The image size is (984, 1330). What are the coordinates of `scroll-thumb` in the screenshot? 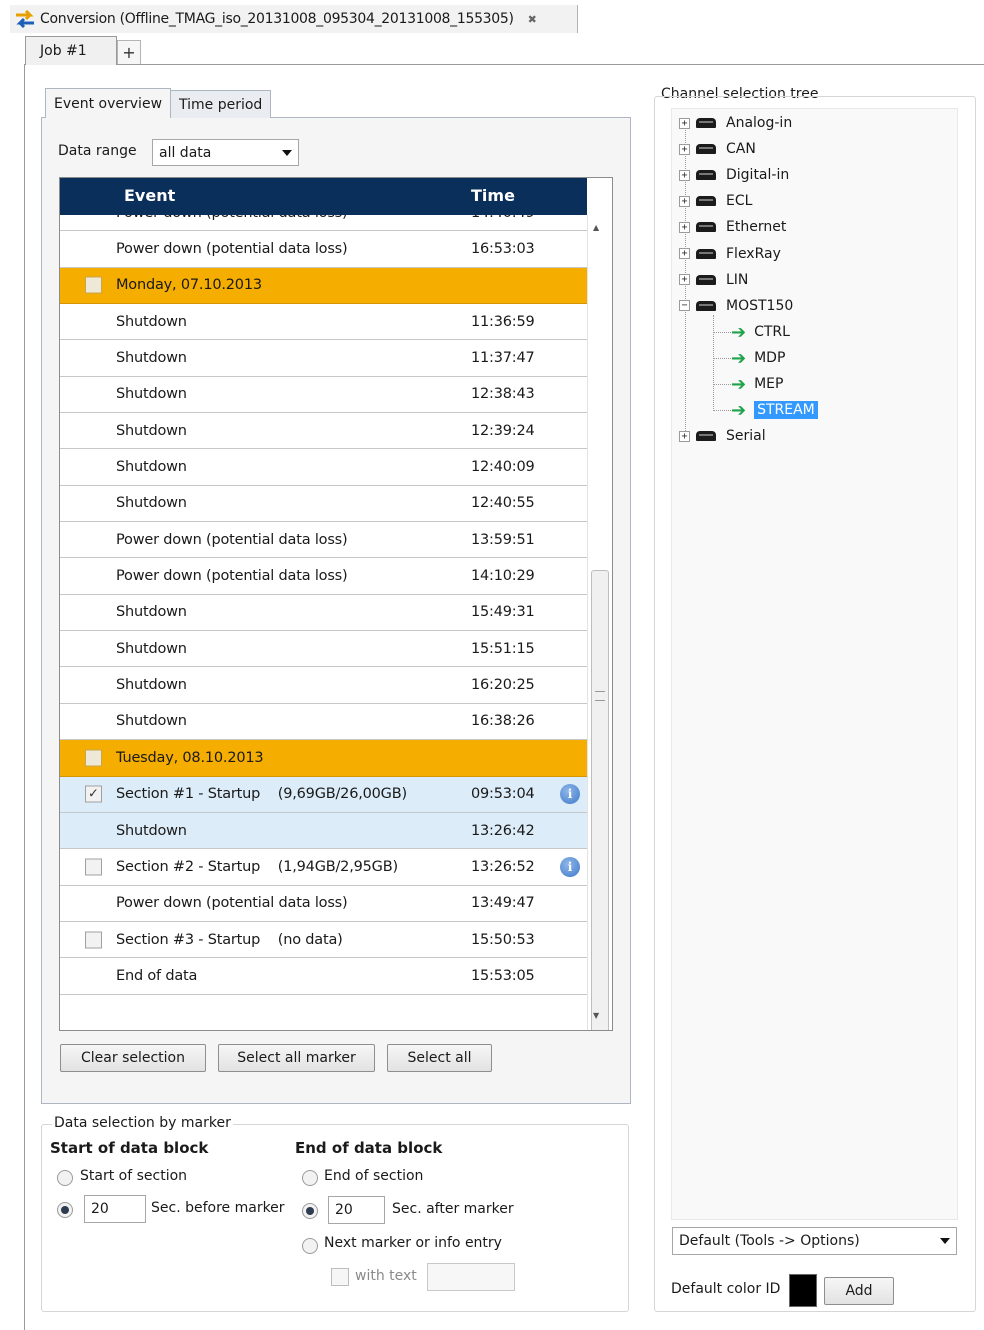 It's located at (600, 800).